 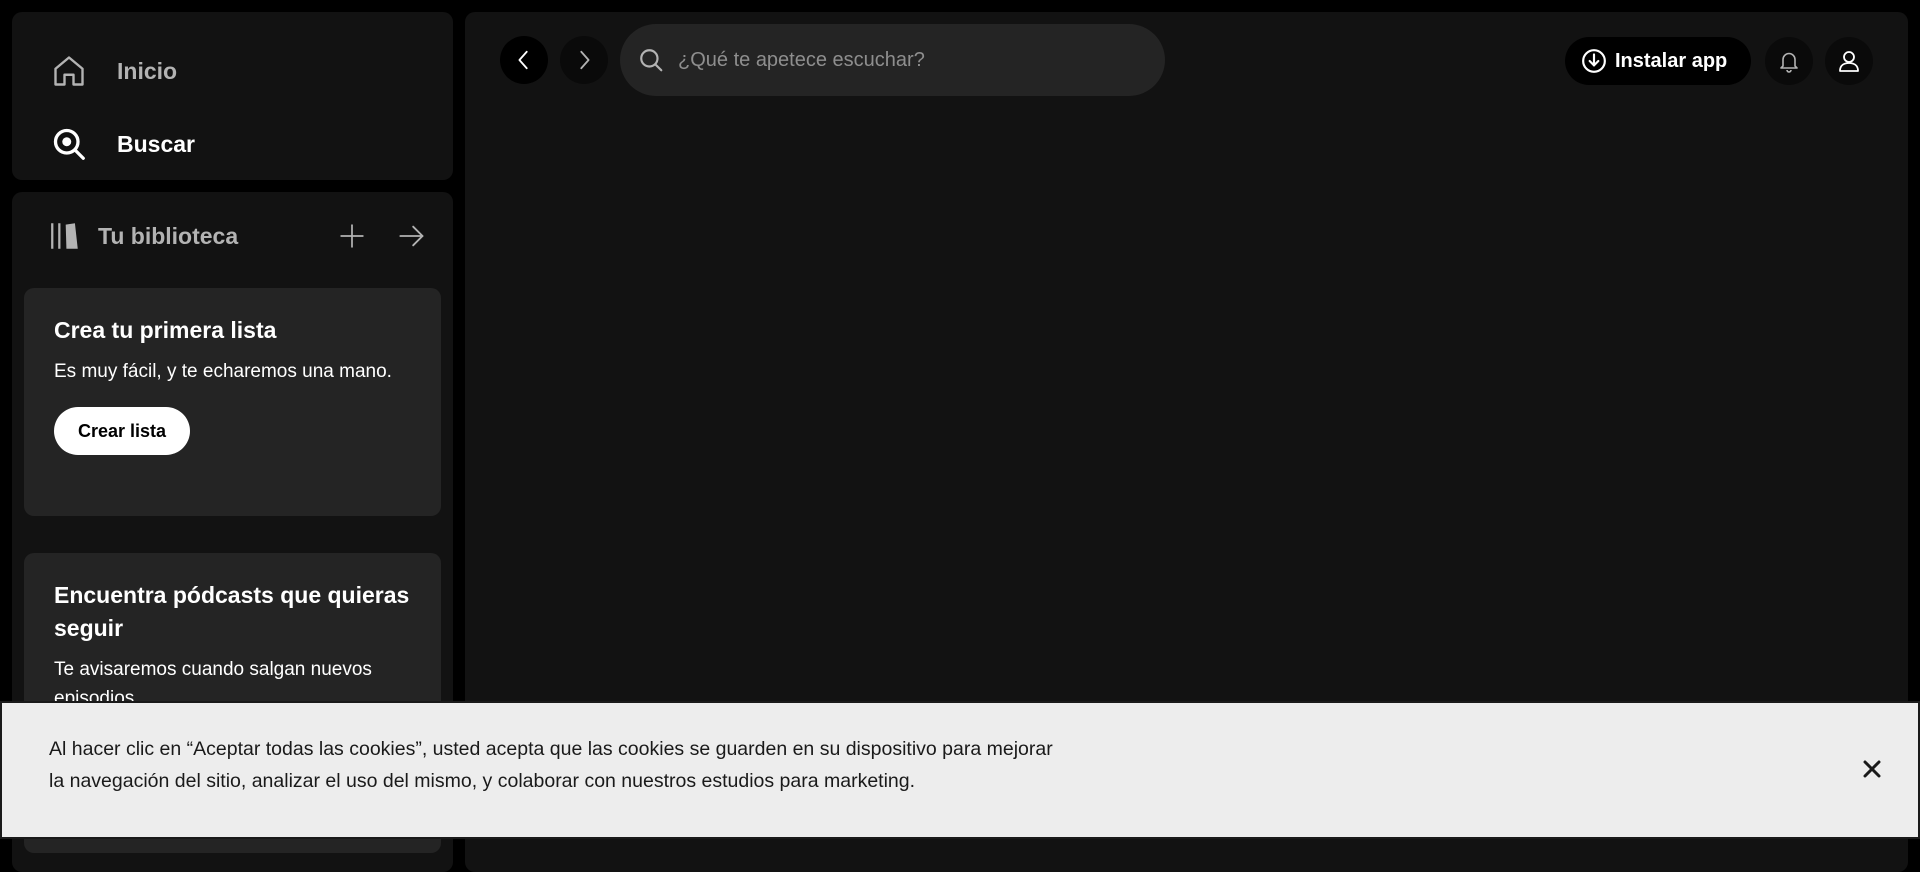 I want to click on user-menu-button, so click(x=1849, y=61).